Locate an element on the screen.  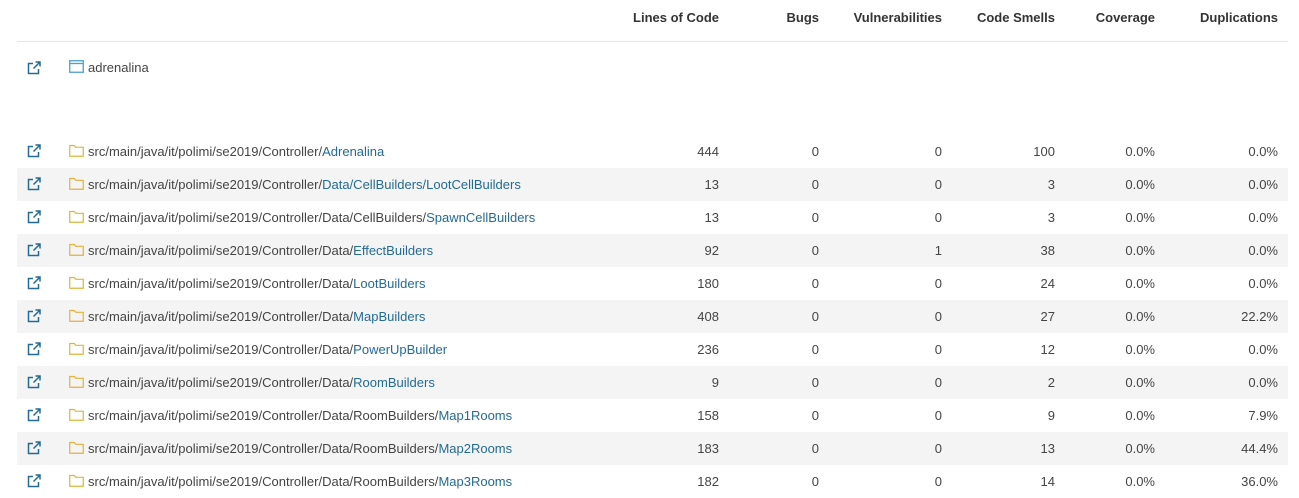
cell-code-smells: 9 is located at coordinates (1008, 415).